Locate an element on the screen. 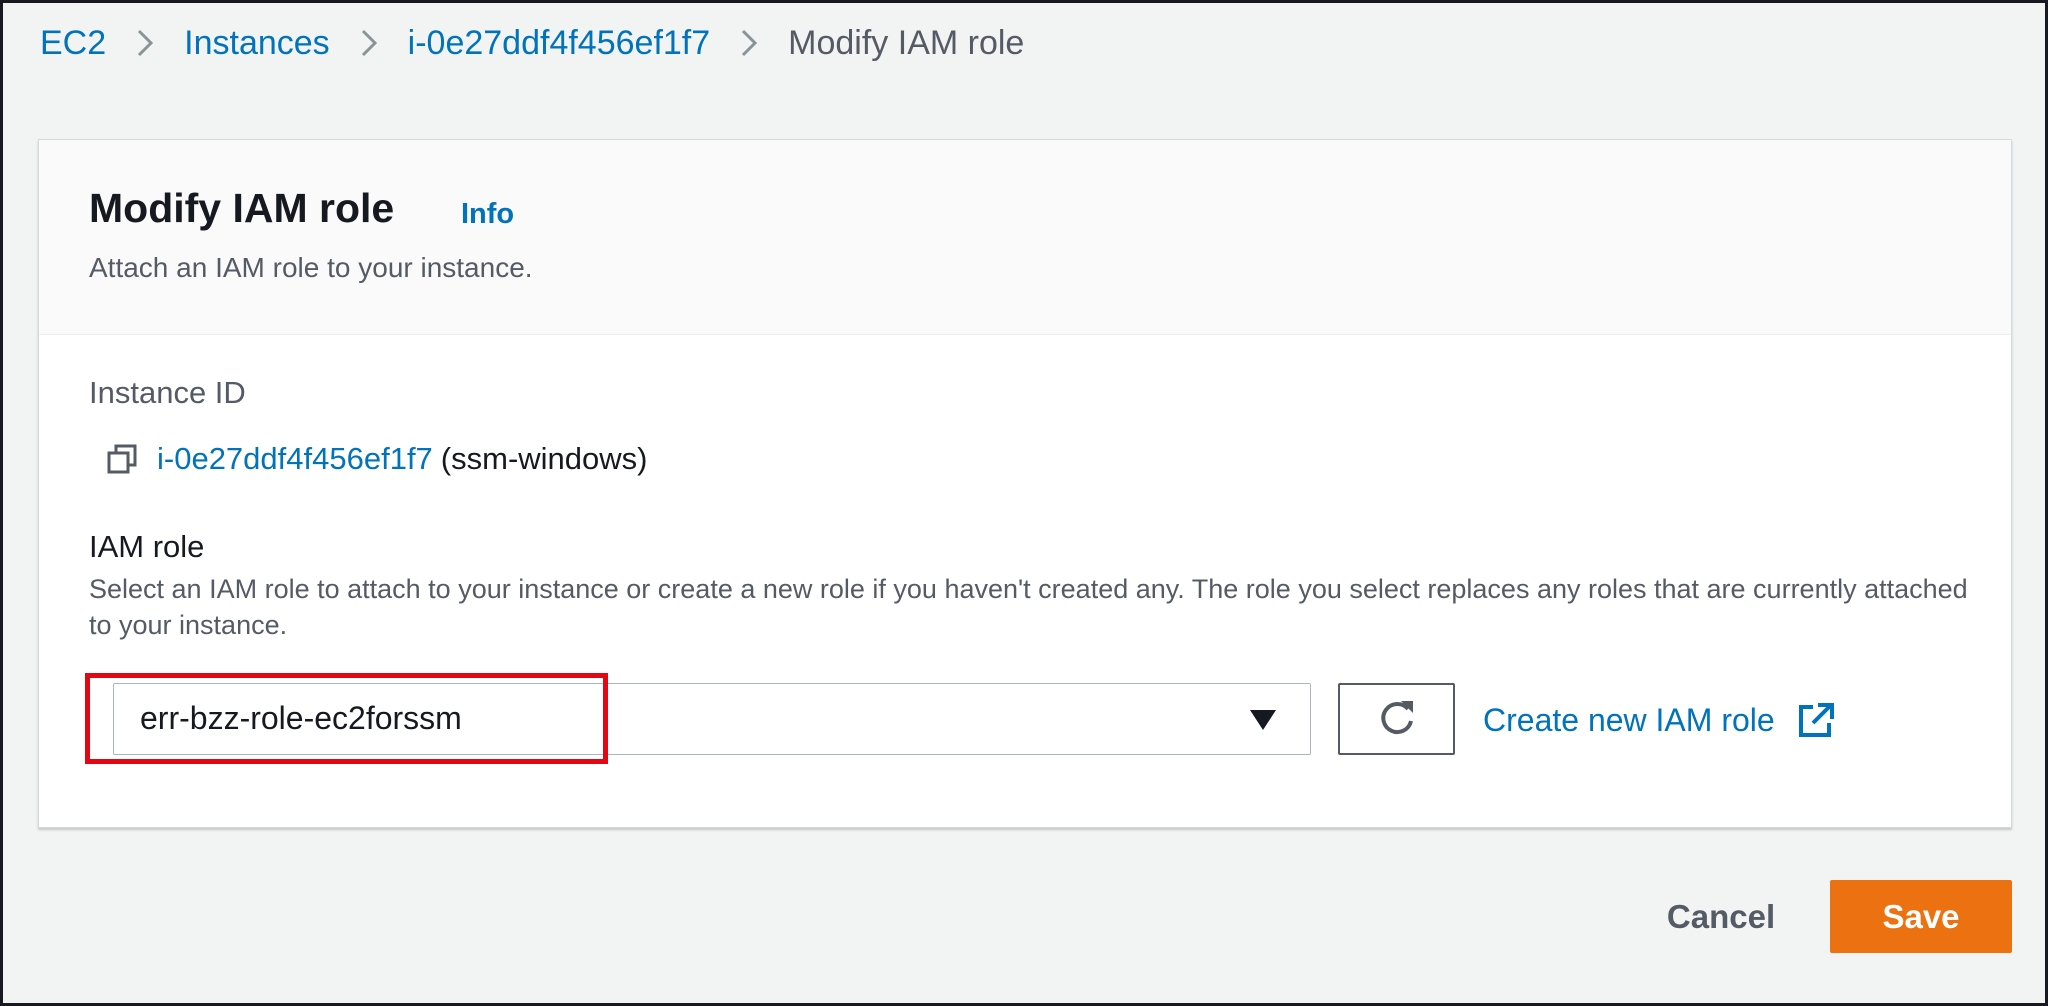 The width and height of the screenshot is (2048, 1006). instance-id-value: i-0e27ddf4f456ef1f7 (ssm-windows) is located at coordinates (376, 459).